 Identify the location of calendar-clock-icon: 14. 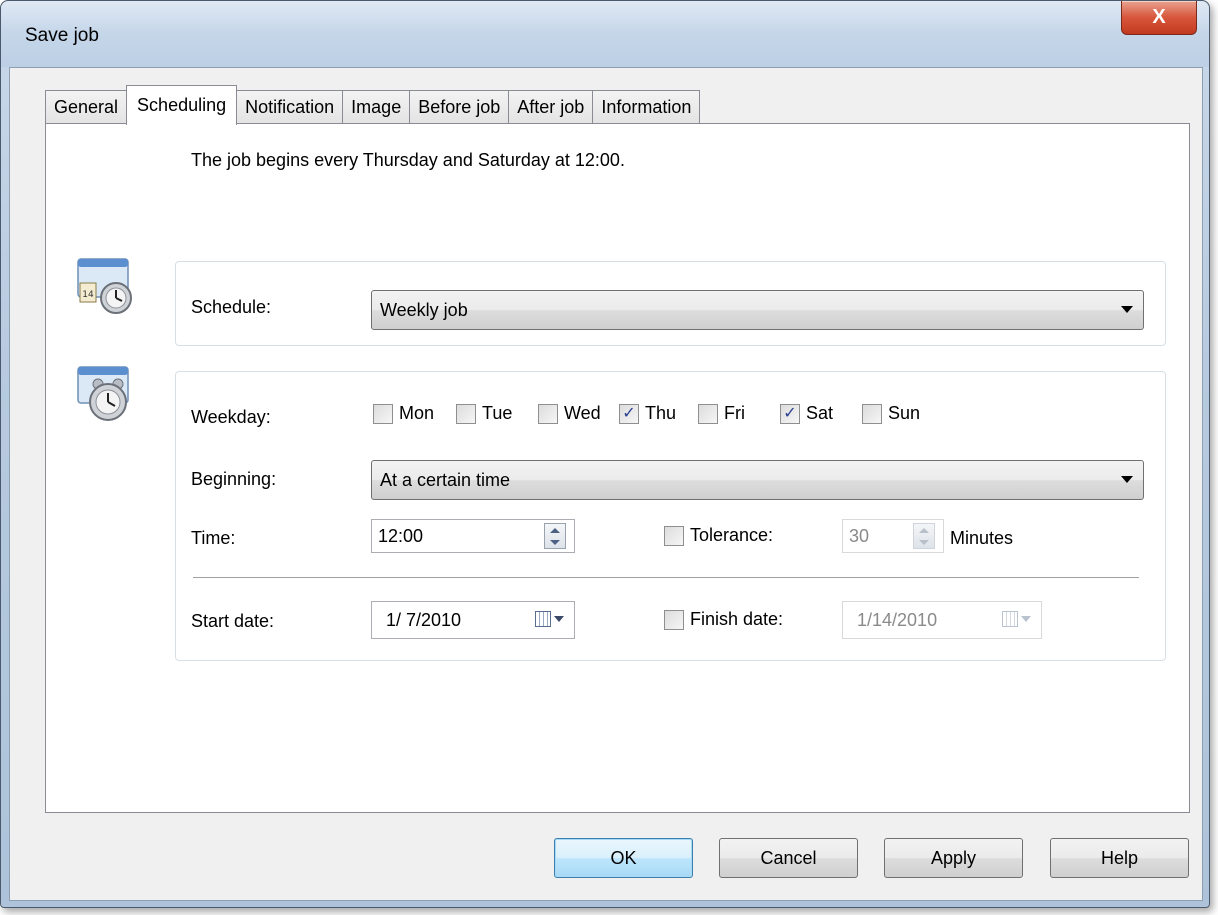
(104, 286).